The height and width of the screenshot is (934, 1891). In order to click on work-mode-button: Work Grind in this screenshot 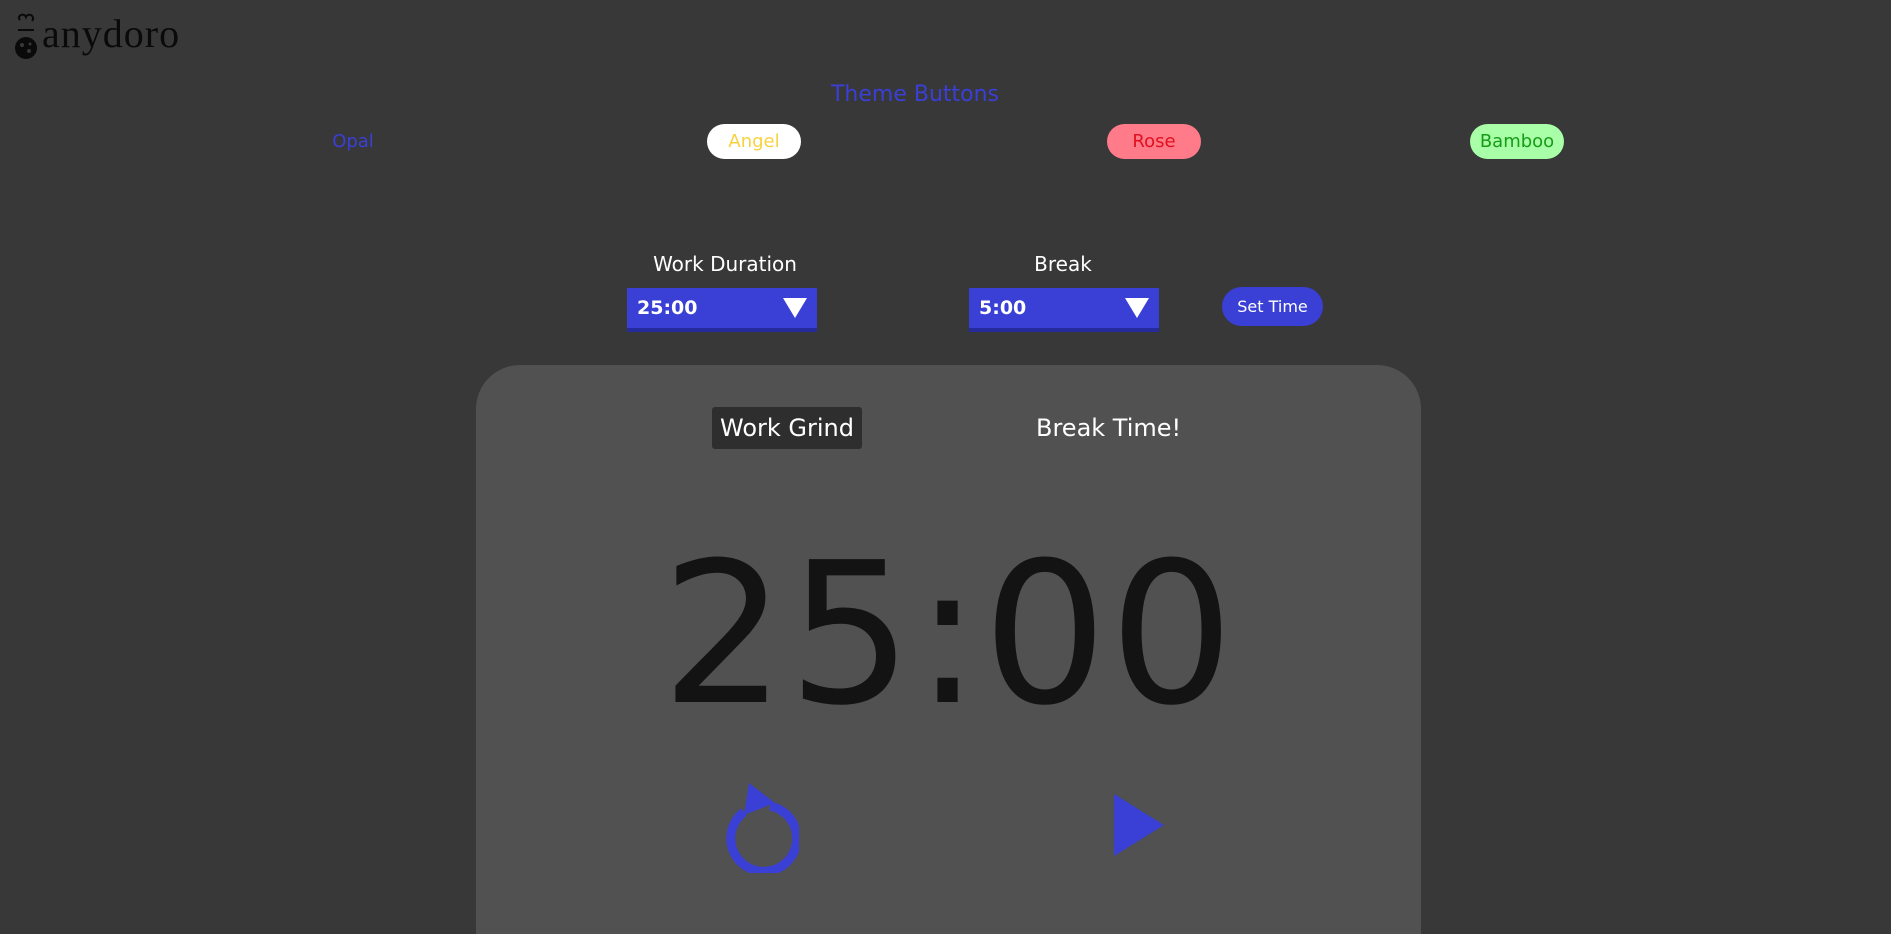, I will do `click(787, 428)`.